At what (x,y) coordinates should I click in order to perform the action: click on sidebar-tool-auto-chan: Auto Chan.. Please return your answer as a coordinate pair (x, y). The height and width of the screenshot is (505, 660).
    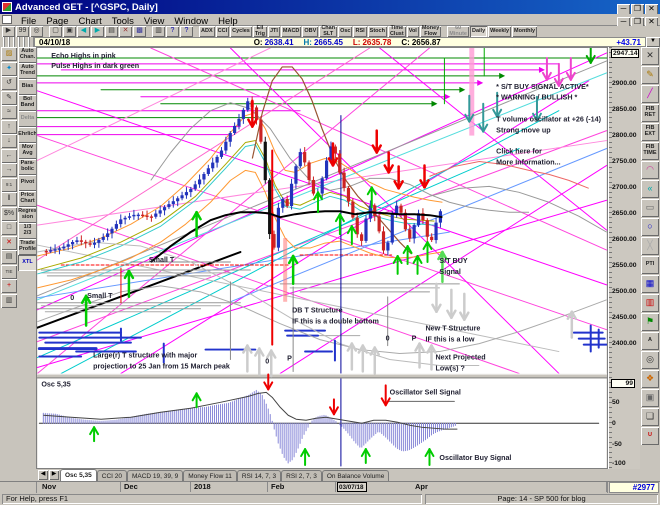
    Looking at the image, I should click on (27, 55).